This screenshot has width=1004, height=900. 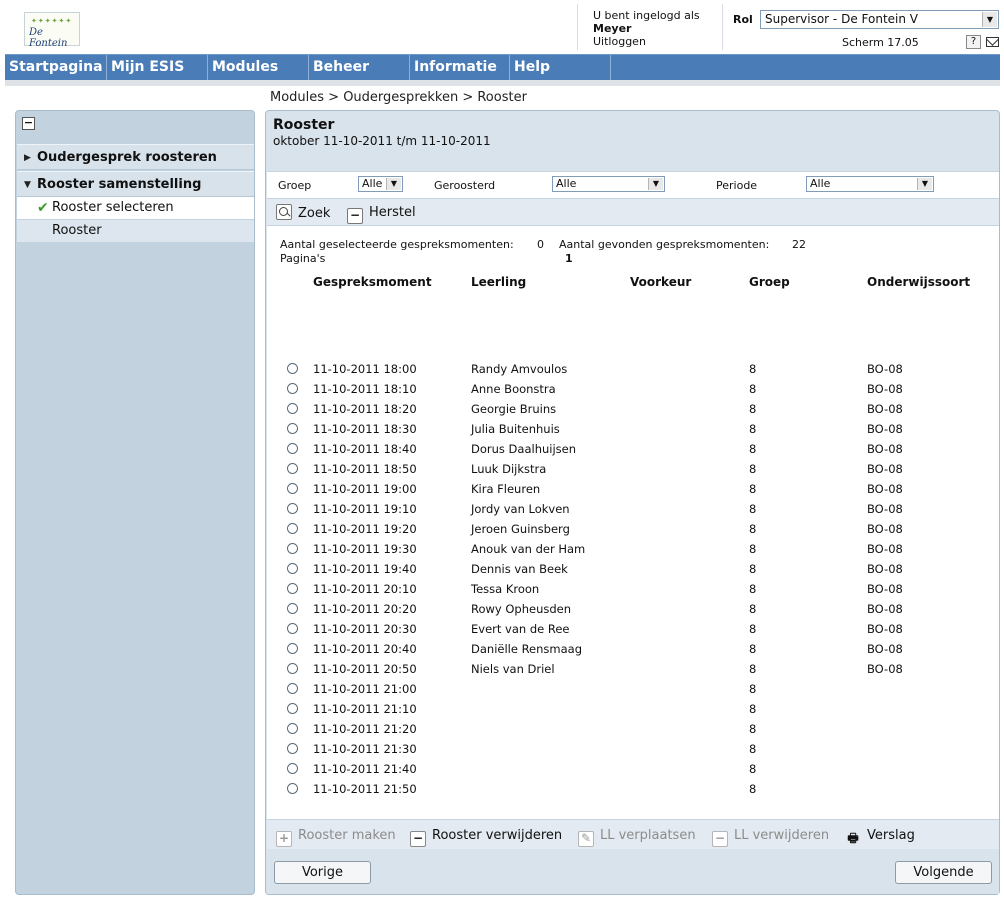 What do you see at coordinates (56, 68) in the screenshot?
I see `nav-startpagina: Startpagina` at bounding box center [56, 68].